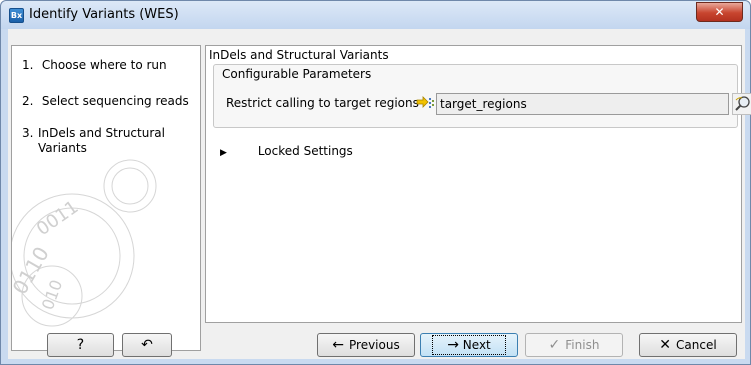 The image size is (751, 365). Describe the element at coordinates (101, 133) in the screenshot. I see `step-label-line1: InDels and Structural` at that location.